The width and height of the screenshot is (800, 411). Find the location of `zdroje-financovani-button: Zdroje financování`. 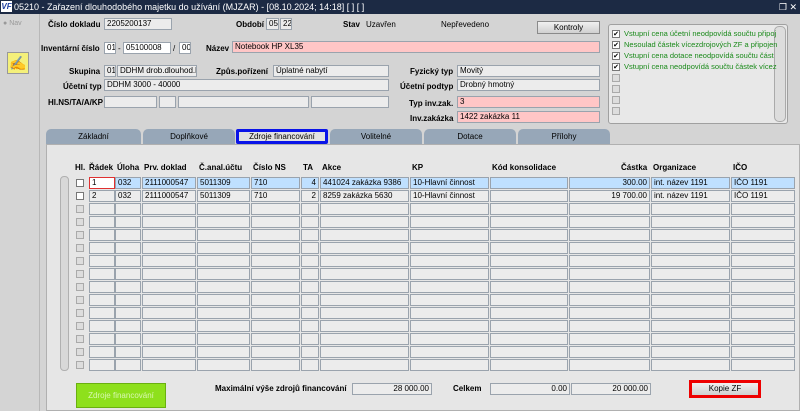

zdroje-financovani-button: Zdroje financování is located at coordinates (121, 395).